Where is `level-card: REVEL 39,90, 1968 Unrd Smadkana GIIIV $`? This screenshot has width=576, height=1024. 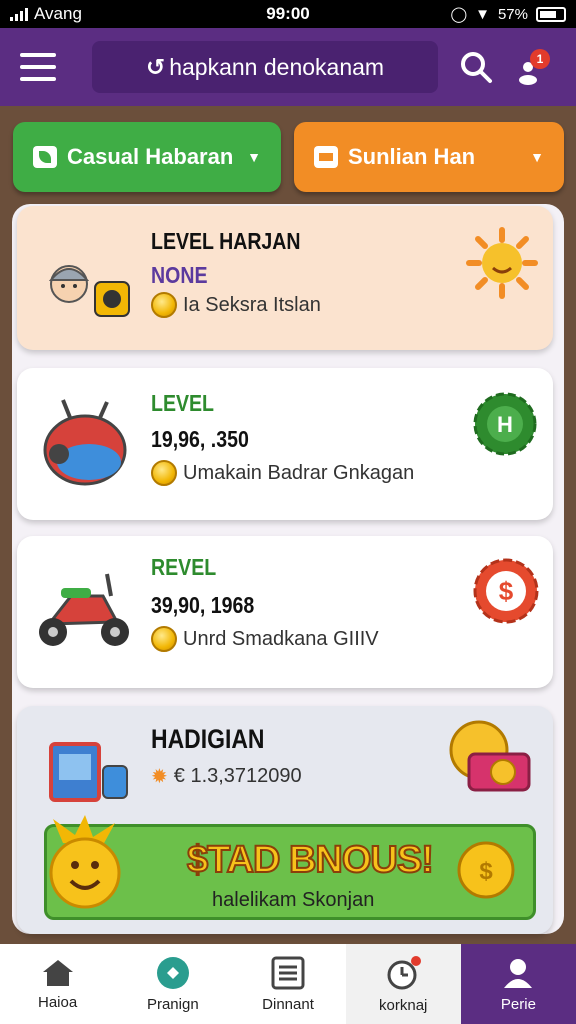
level-card: REVEL 39,90, 1968 Unrd Smadkana GIIIV $ is located at coordinates (285, 612).